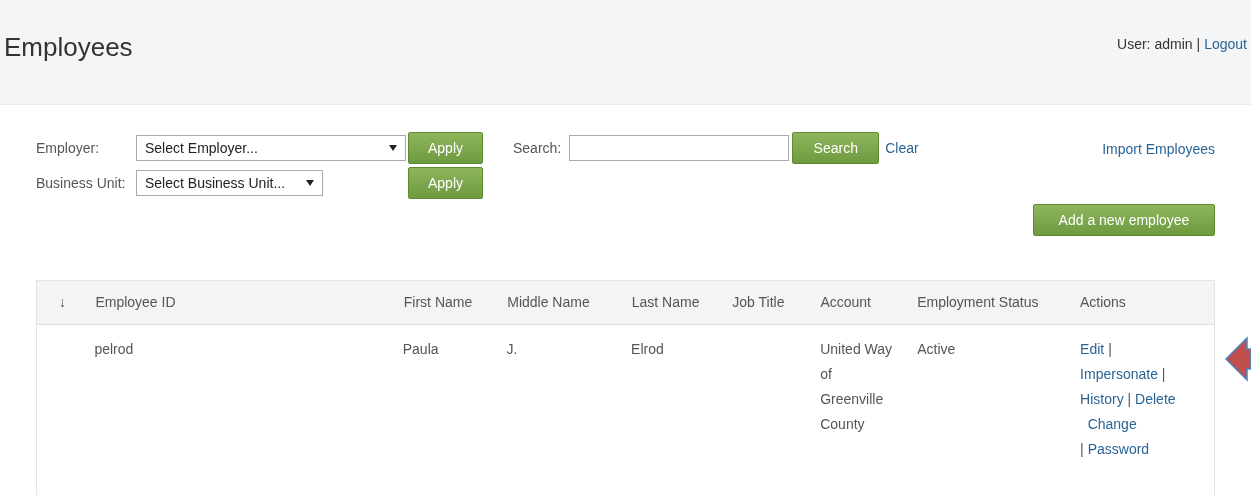 The height and width of the screenshot is (499, 1251). What do you see at coordinates (845, 302) in the screenshot?
I see `column-header: Account` at bounding box center [845, 302].